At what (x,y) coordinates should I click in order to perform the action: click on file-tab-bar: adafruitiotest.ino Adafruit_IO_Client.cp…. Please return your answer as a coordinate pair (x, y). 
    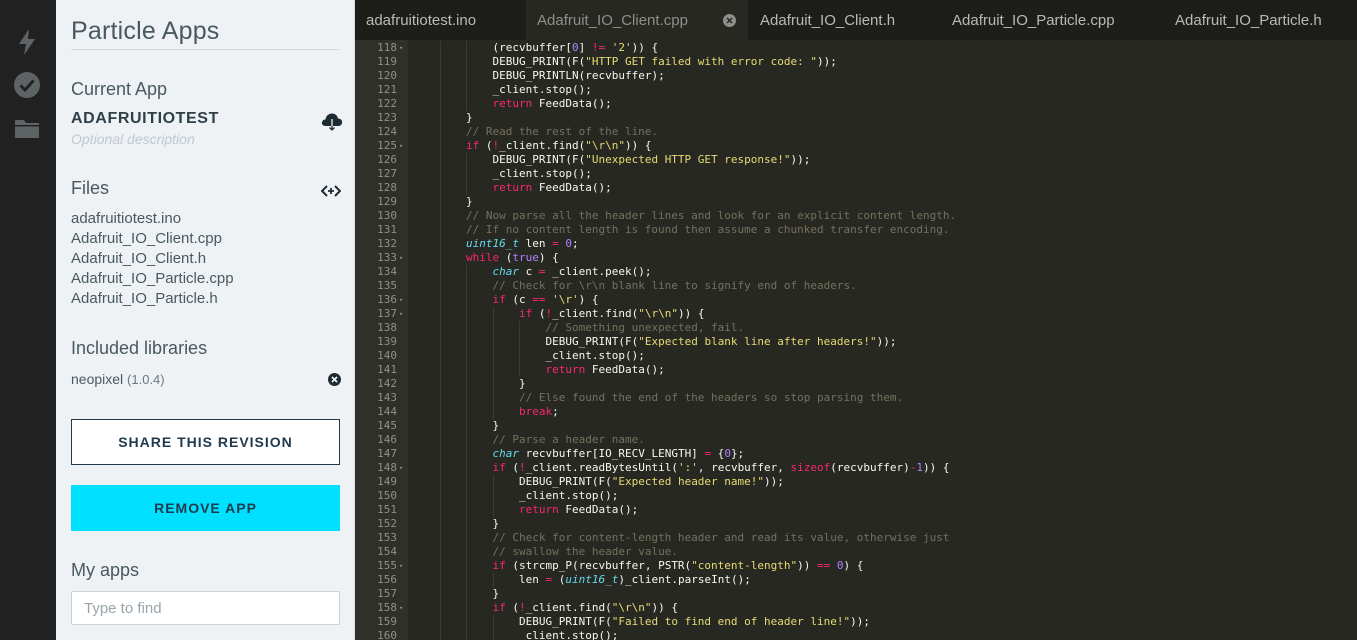
    Looking at the image, I should click on (856, 20).